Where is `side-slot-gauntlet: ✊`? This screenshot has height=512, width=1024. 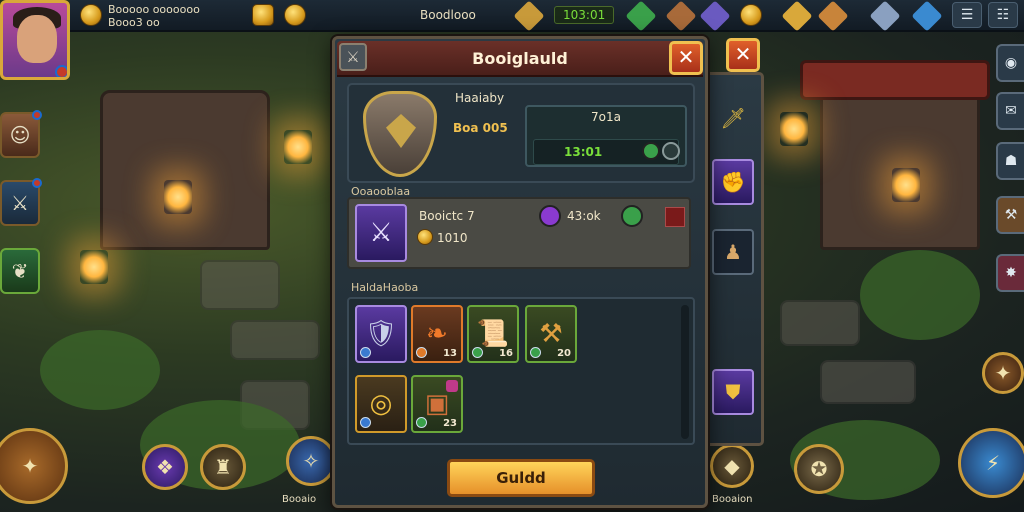 side-slot-gauntlet: ✊ is located at coordinates (733, 182).